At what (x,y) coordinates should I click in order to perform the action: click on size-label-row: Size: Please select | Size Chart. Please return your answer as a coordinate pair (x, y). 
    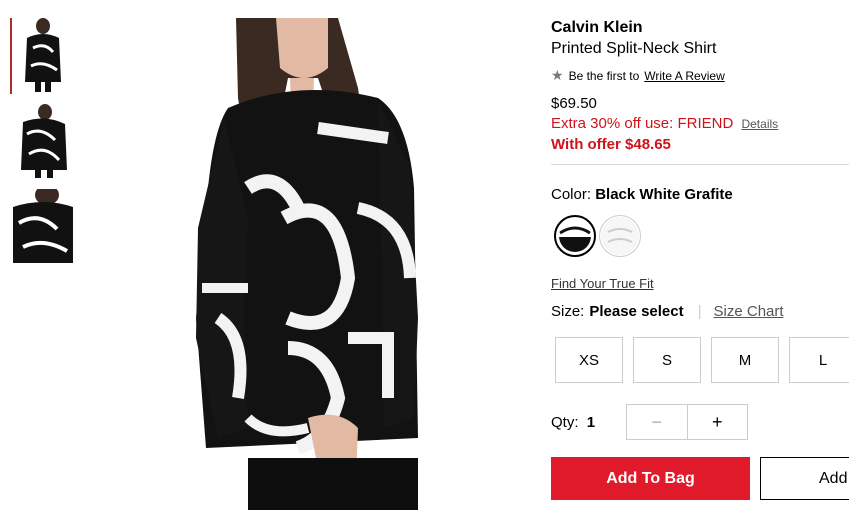
    Looking at the image, I should click on (667, 311).